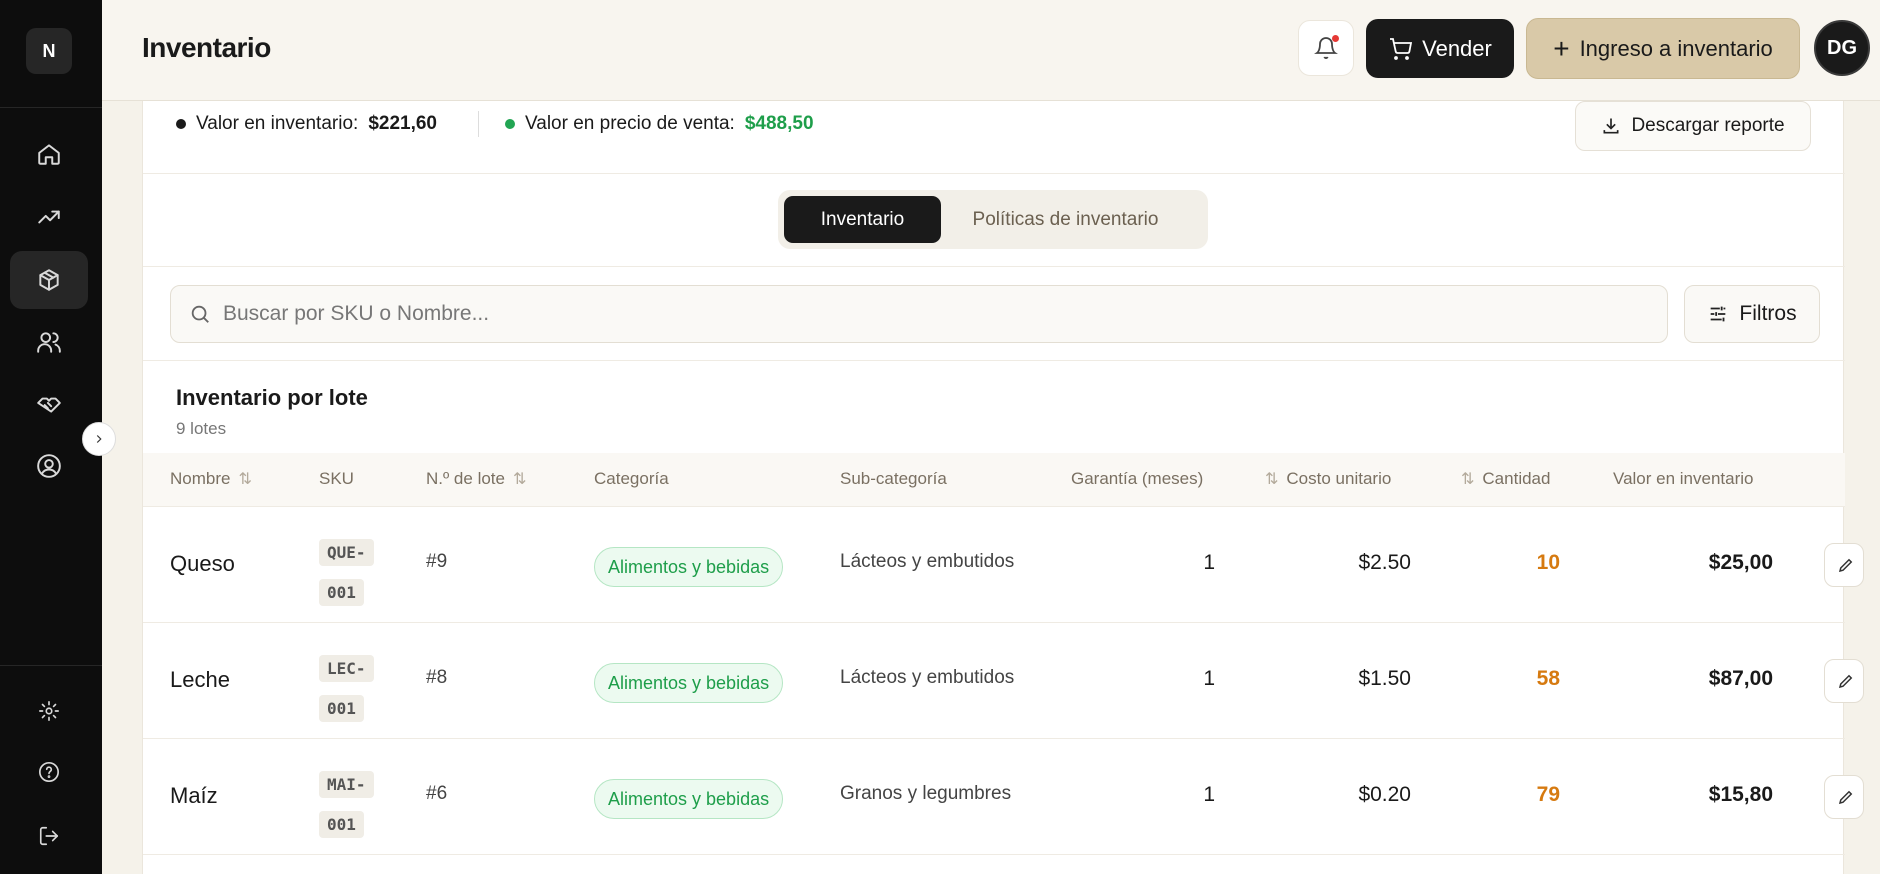  What do you see at coordinates (1676, 48) in the screenshot?
I see `inventory-intake-label: Ingreso a inventario` at bounding box center [1676, 48].